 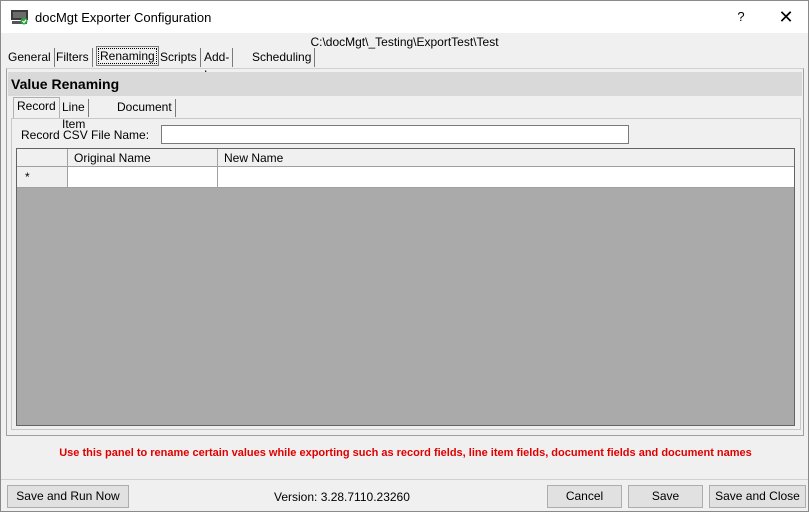 I want to click on grid-header: Original Name New Name, so click(x=405, y=158).